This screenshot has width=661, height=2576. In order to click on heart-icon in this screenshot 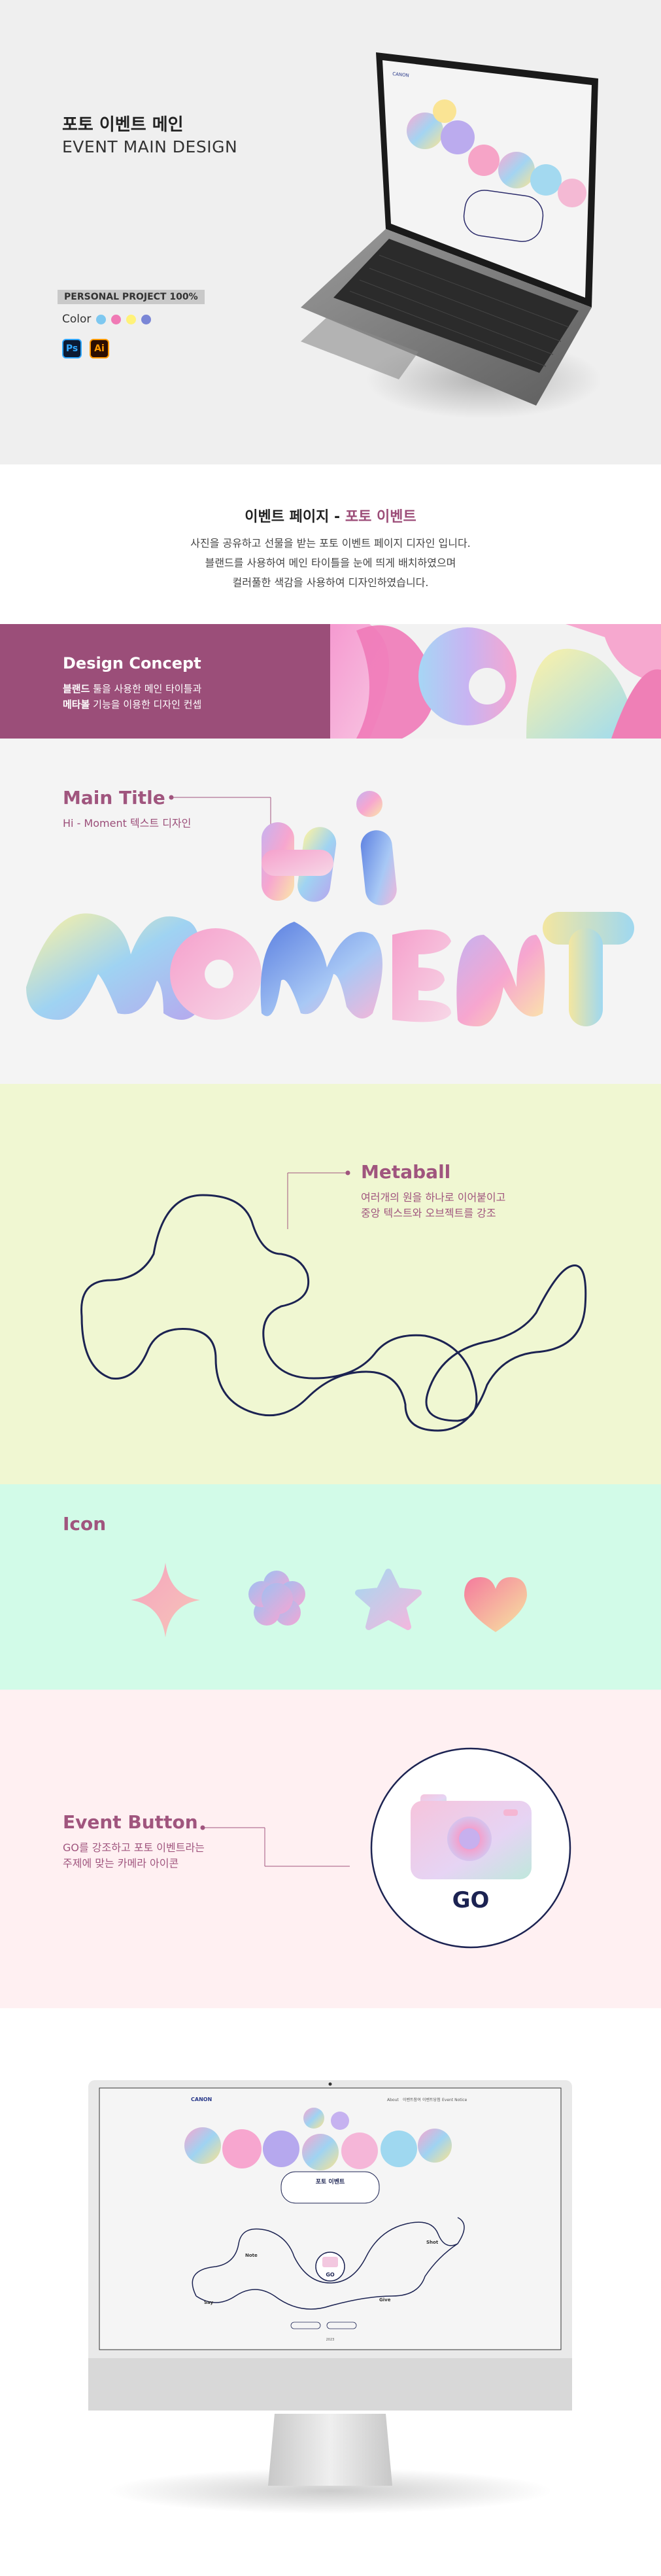, I will do `click(495, 1604)`.